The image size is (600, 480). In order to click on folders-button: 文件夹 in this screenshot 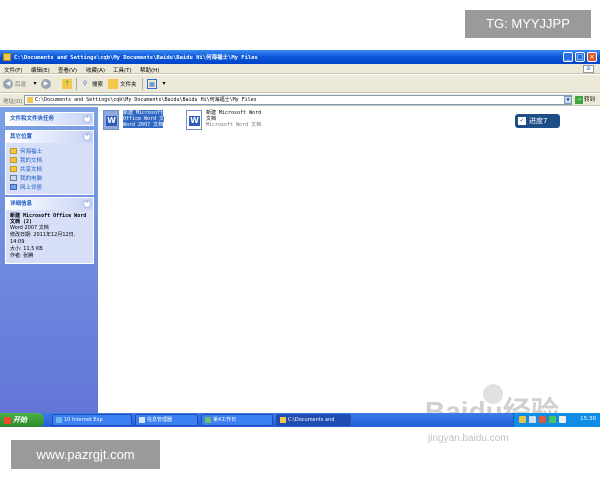, I will do `click(122, 84)`.